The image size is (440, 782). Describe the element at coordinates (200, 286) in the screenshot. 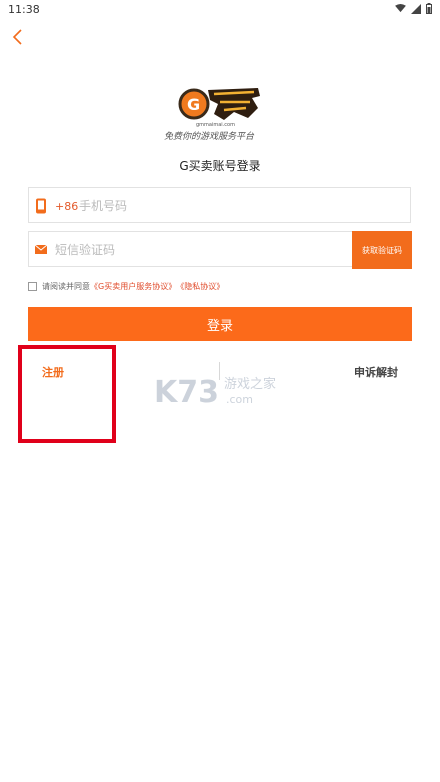

I see `privacy-link: 《隐私协议》` at that location.